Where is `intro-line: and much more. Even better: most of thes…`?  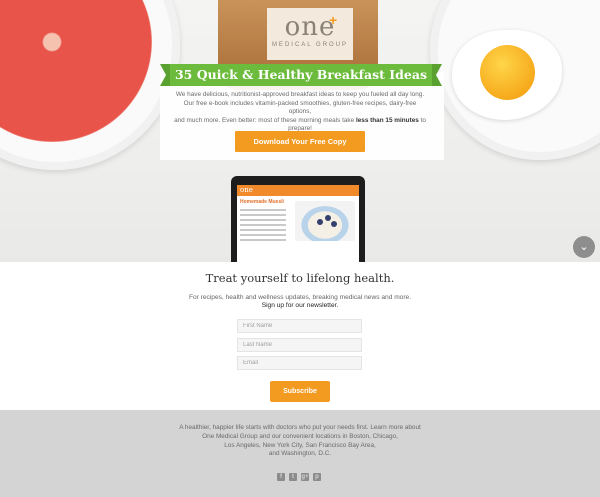
intro-line: and much more. Even better: most of thes… is located at coordinates (265, 120).